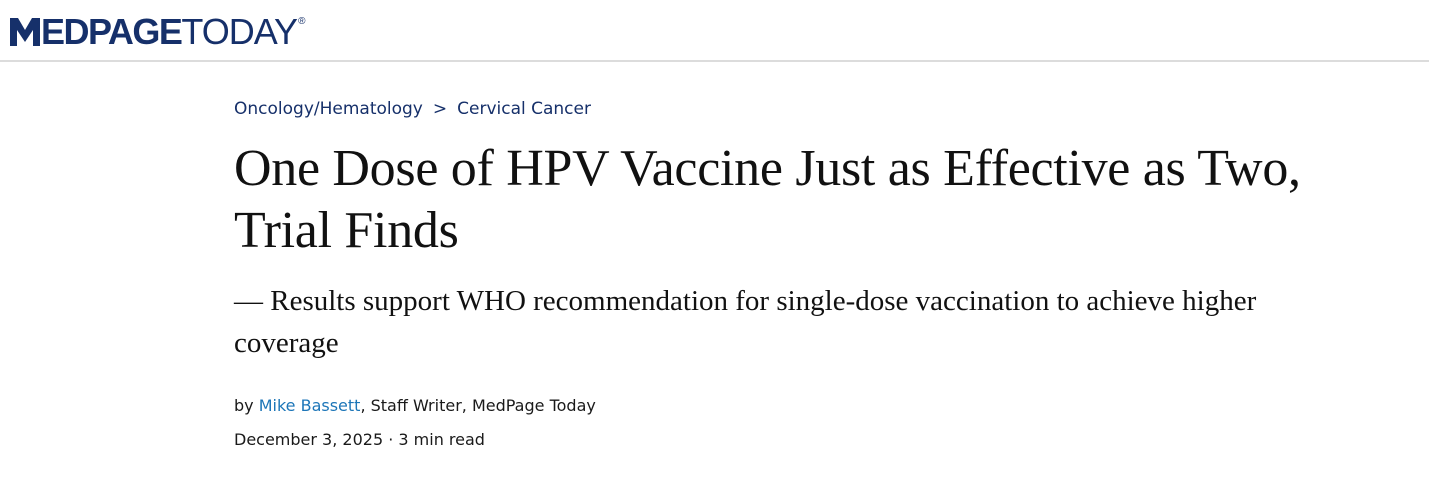 Image resolution: width=1429 pixels, height=482 pixels. I want to click on logo-light-text: TODAY, so click(239, 31).